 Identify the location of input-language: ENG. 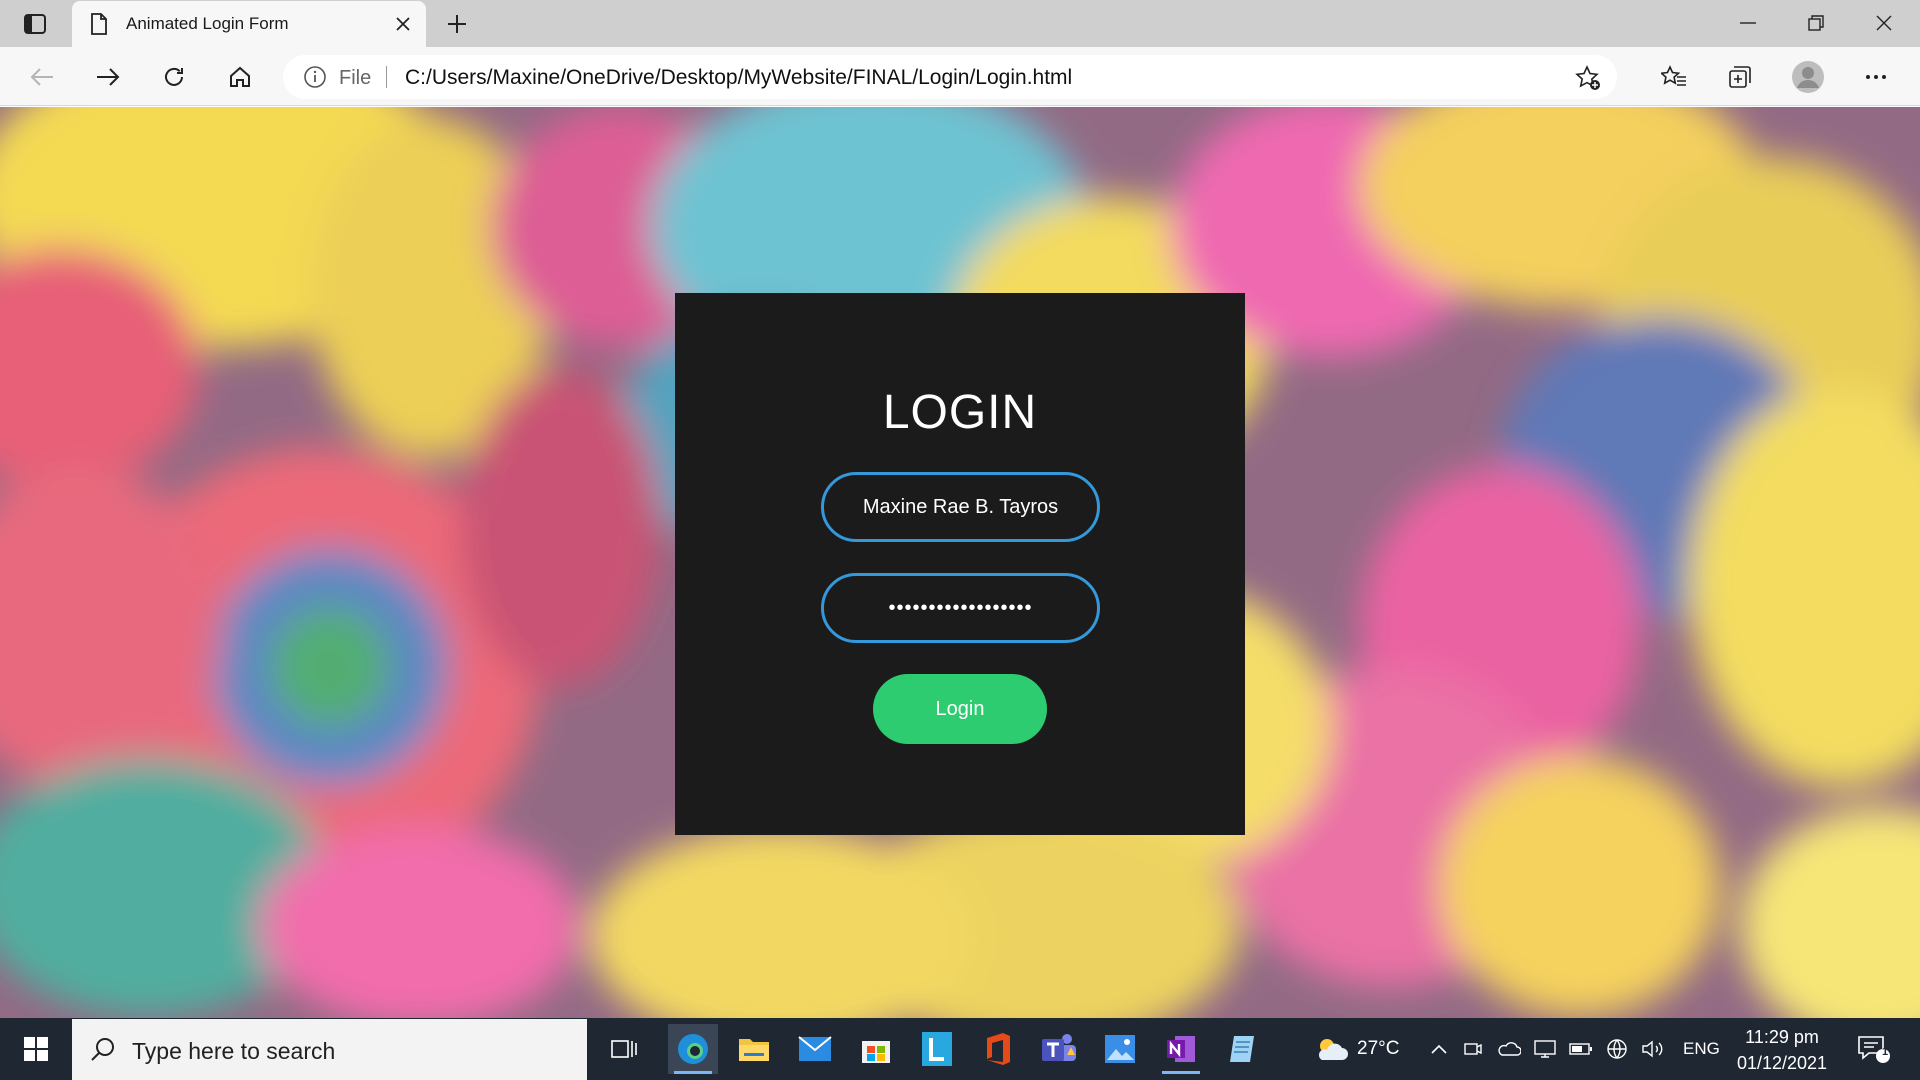
(1701, 1049).